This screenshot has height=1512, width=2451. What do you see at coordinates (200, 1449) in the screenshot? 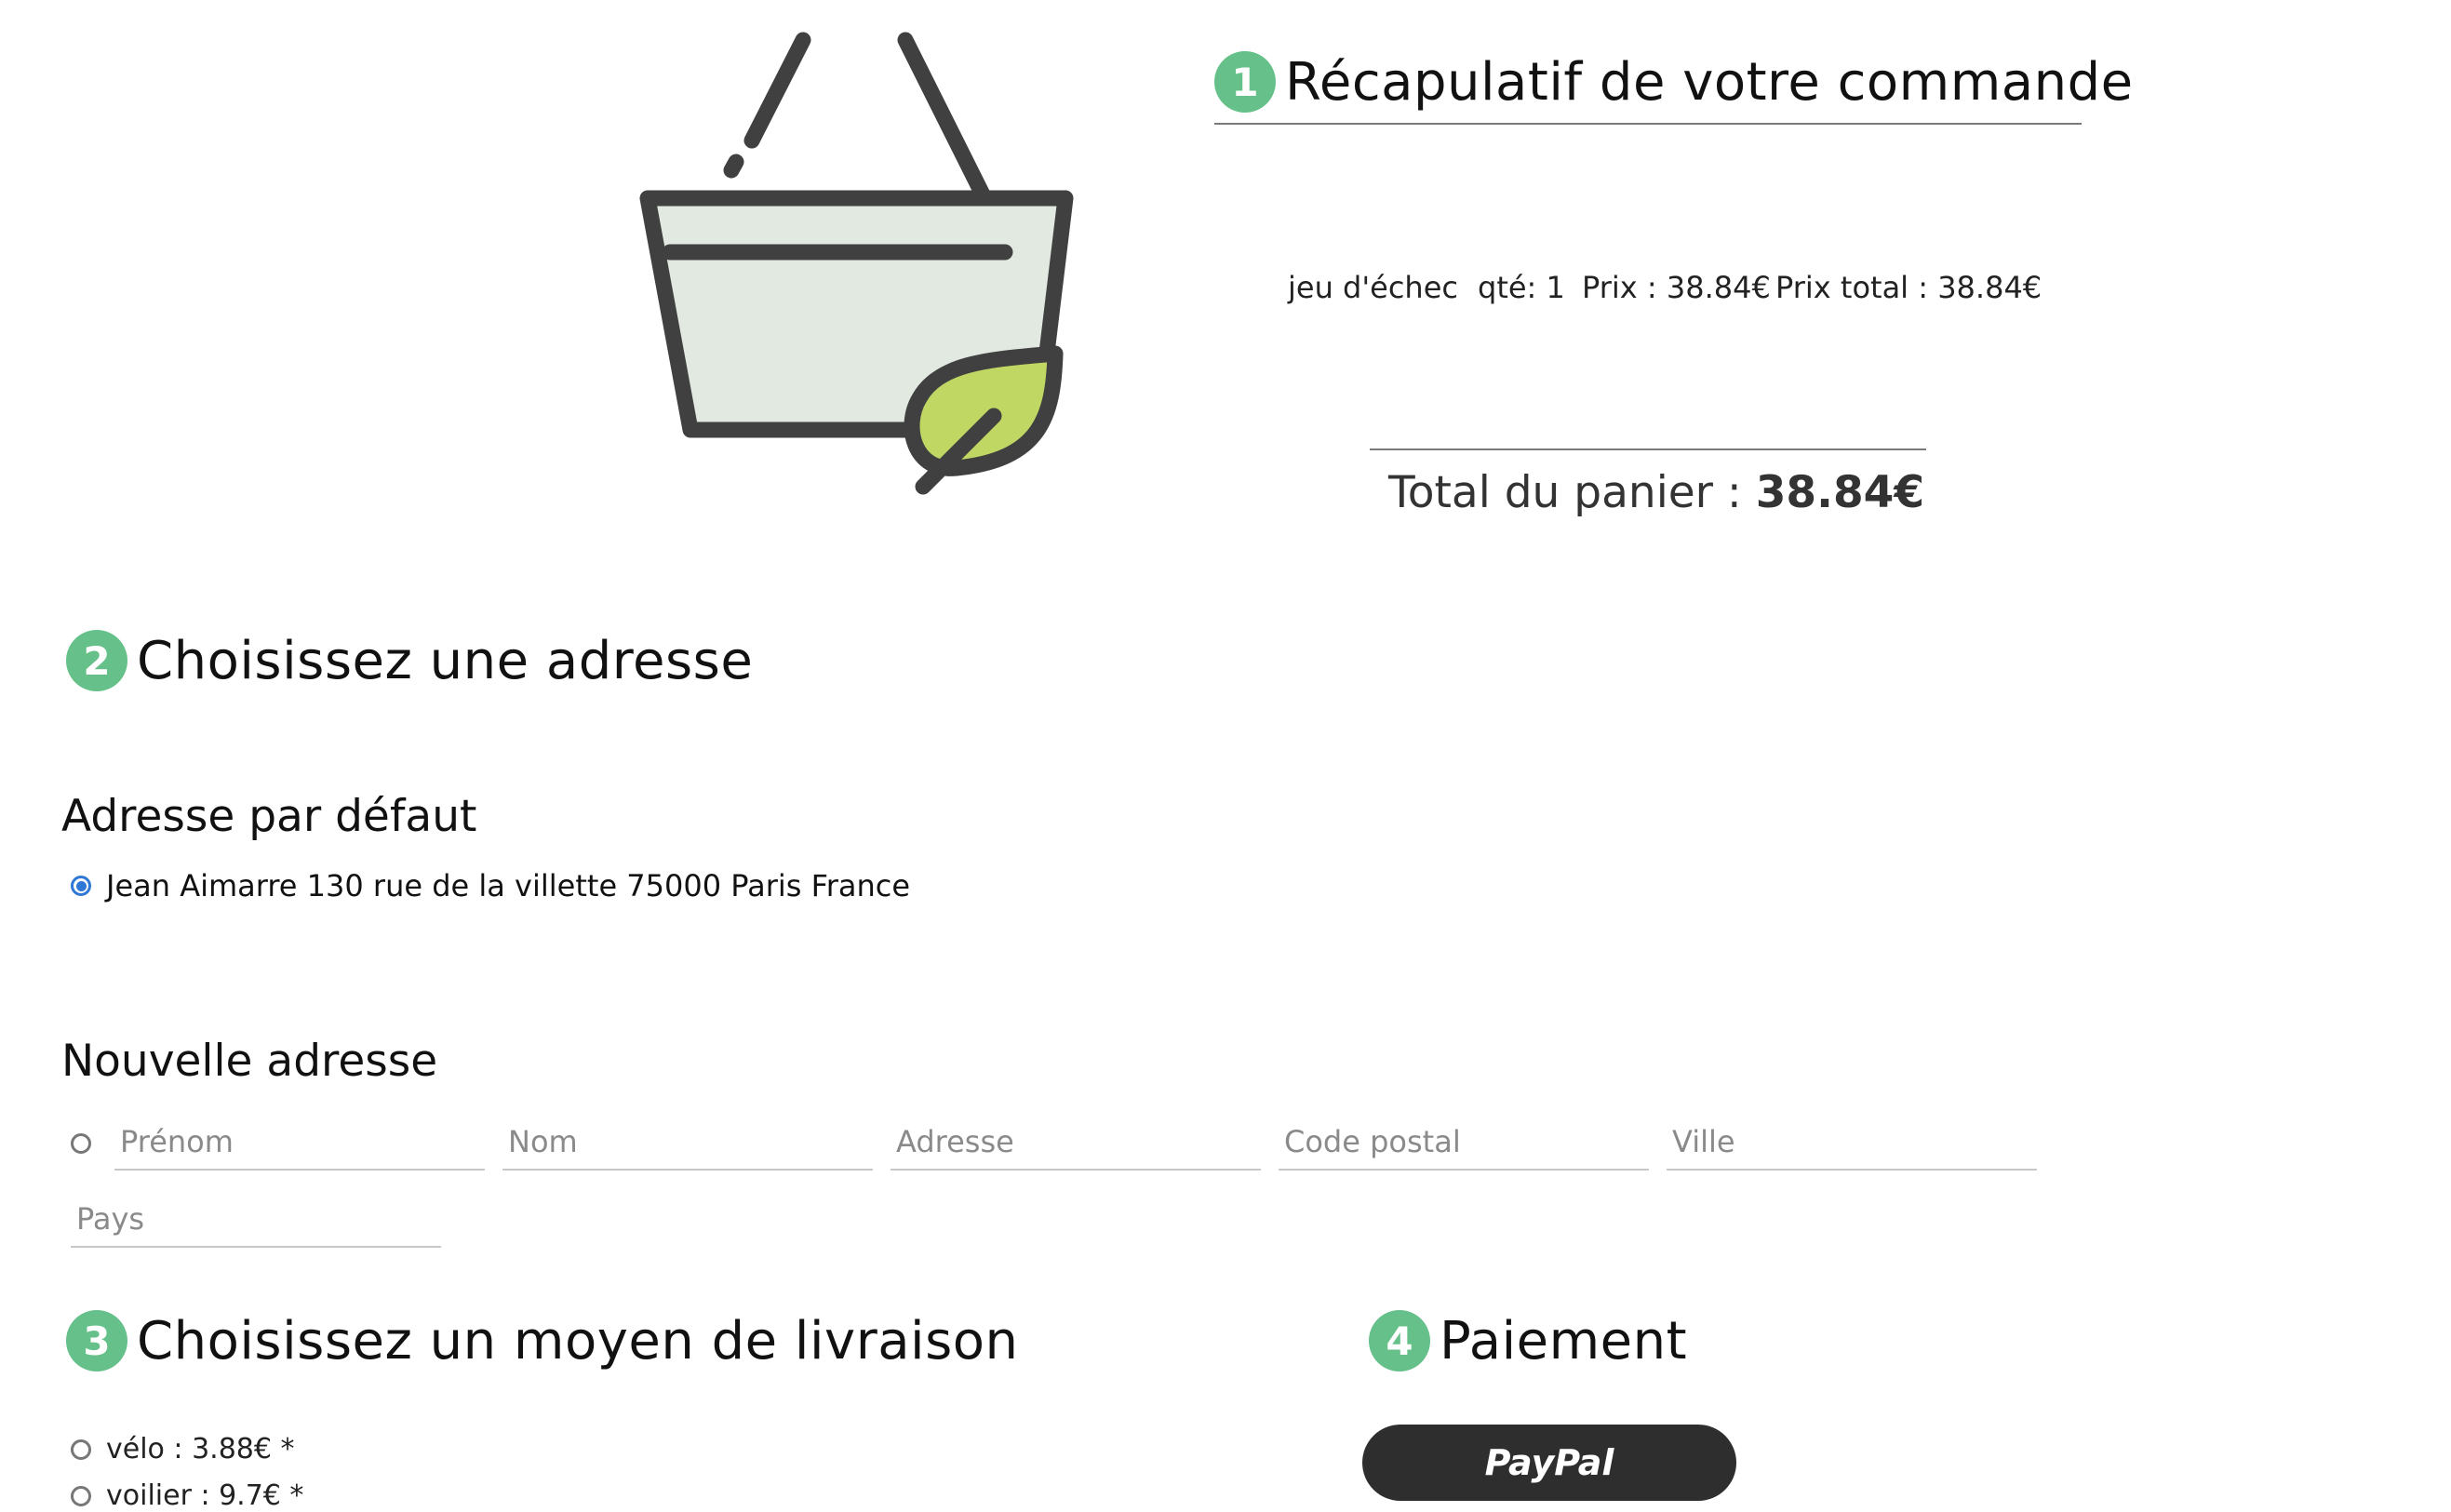
I see `delivery-option-label: vélo : 3.88€ *` at bounding box center [200, 1449].